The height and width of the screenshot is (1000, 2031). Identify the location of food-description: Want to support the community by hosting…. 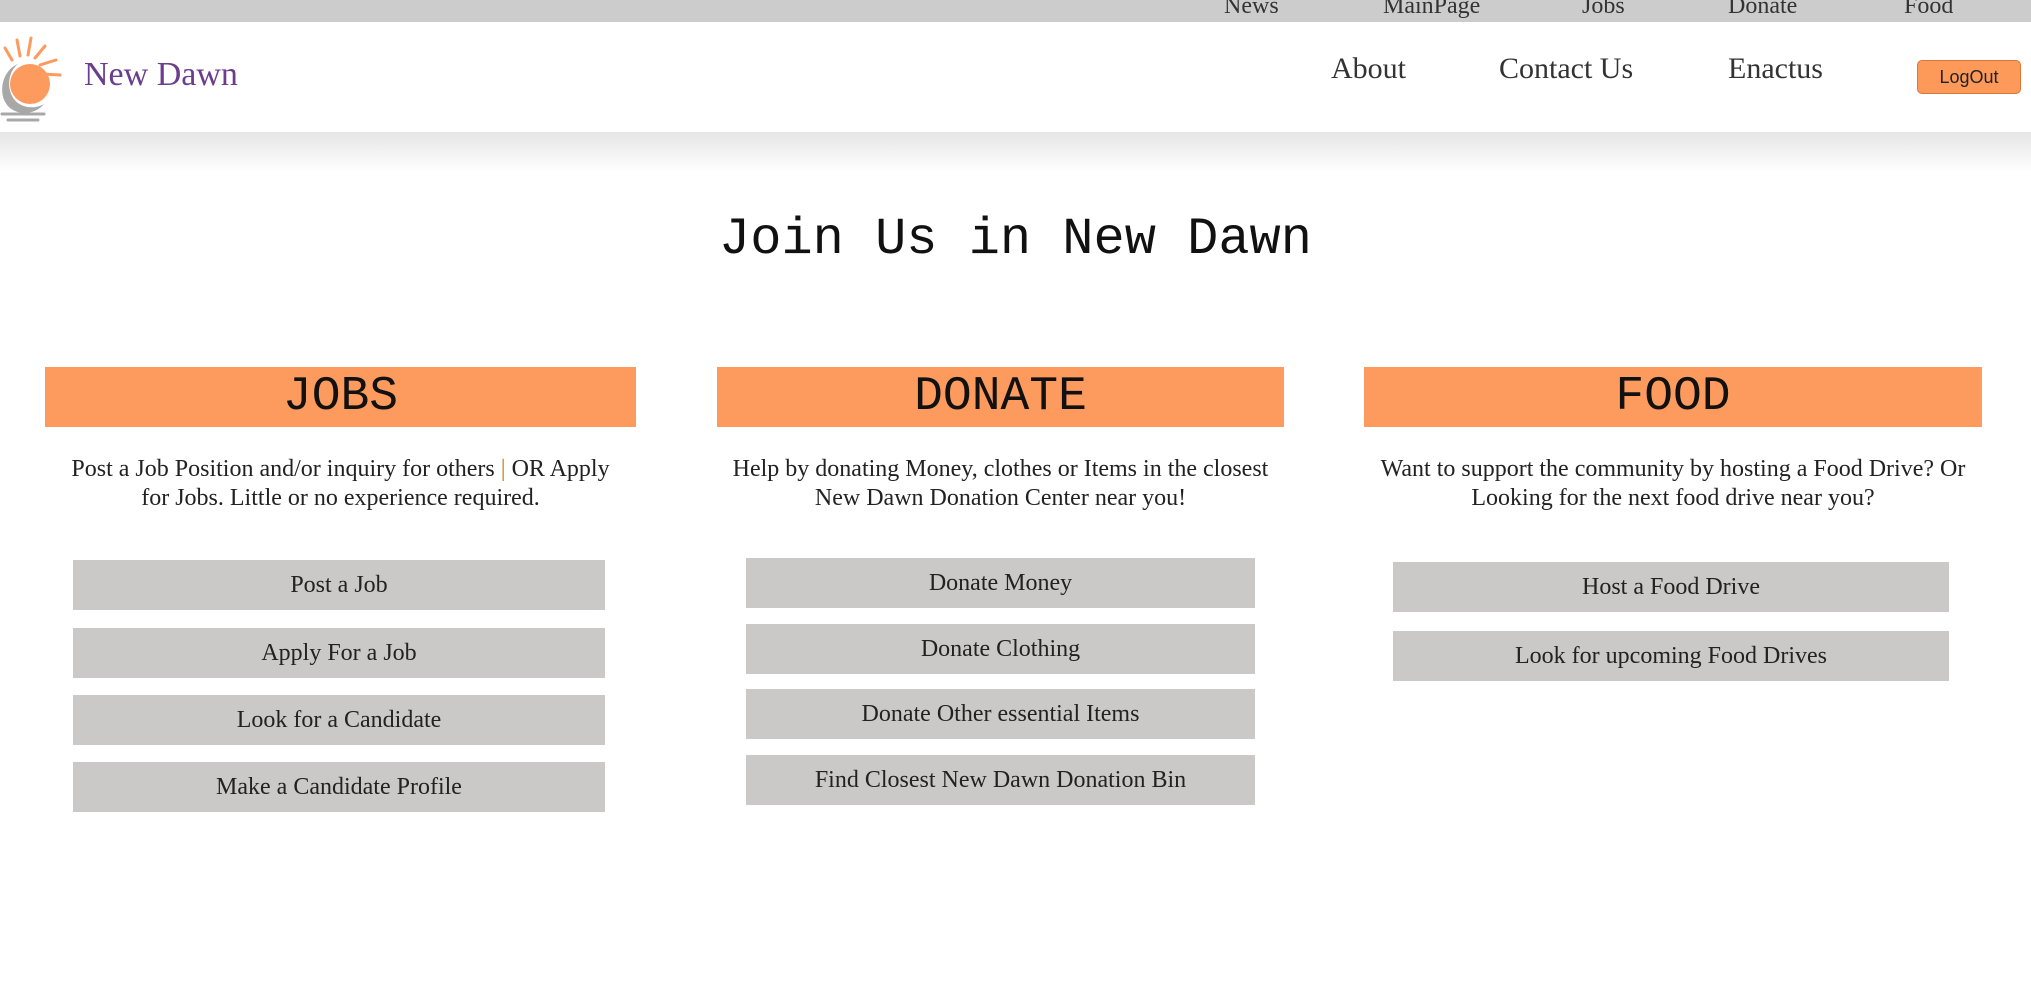
(1673, 483).